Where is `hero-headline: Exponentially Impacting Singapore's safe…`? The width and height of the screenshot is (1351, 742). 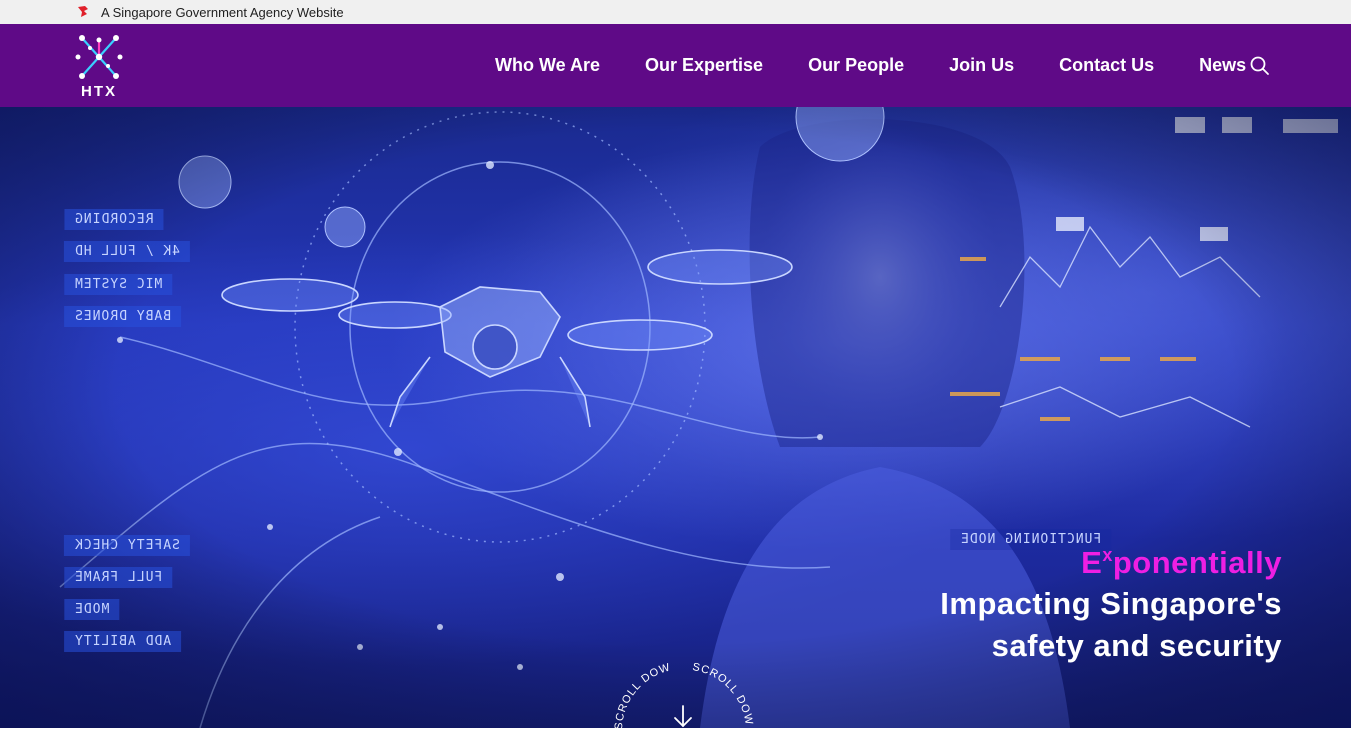 hero-headline: Exponentially Impacting Singapore's safe… is located at coordinates (1111, 601).